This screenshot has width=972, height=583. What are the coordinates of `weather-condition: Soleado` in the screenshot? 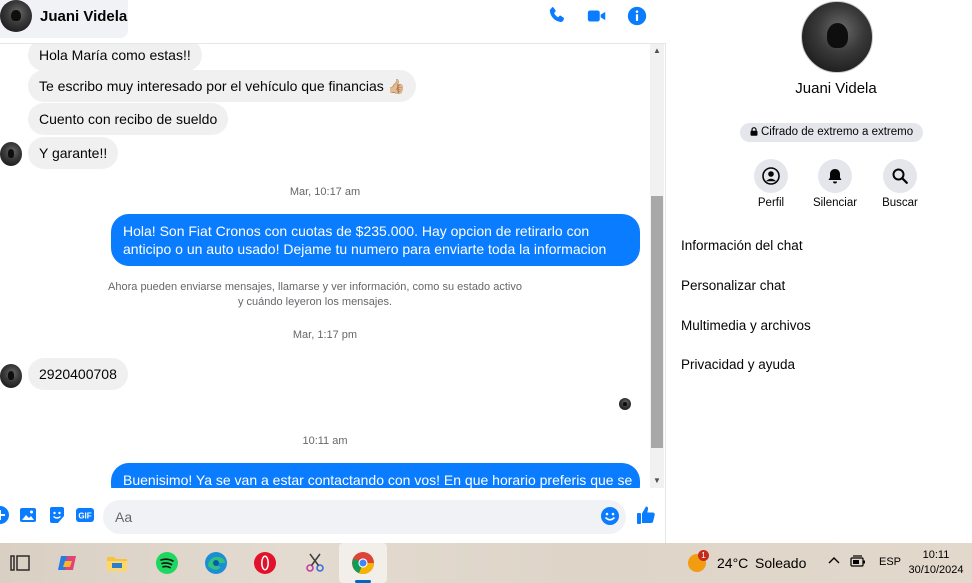 It's located at (780, 563).